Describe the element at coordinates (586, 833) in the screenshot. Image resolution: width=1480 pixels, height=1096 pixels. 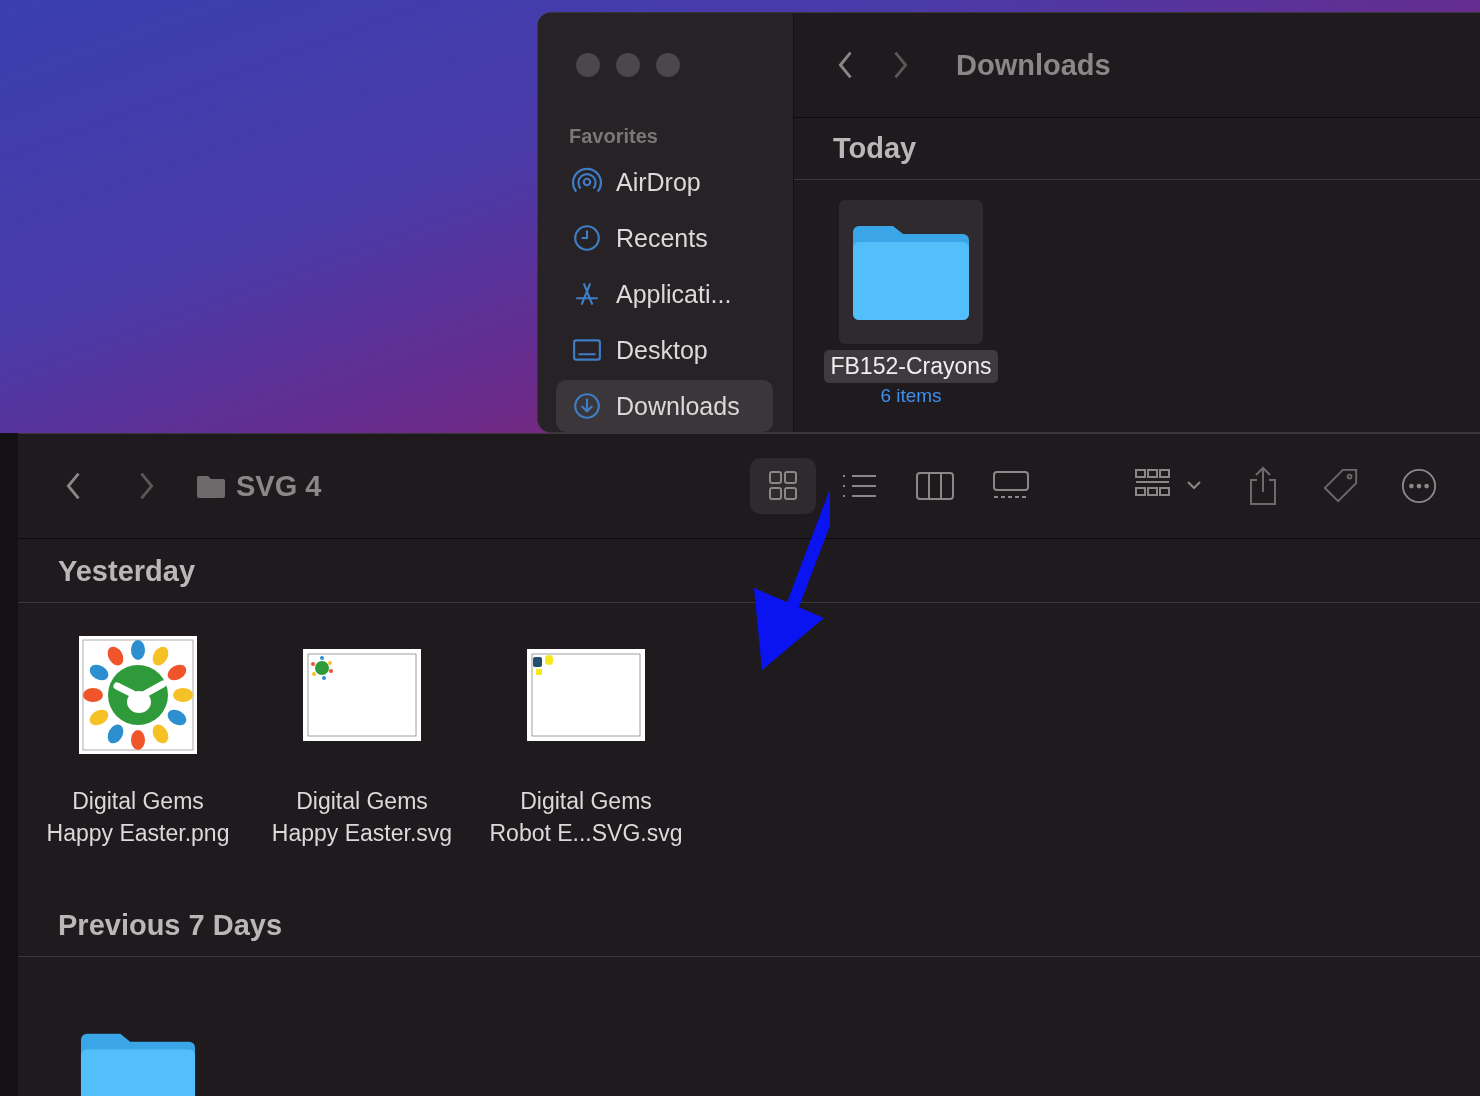
I see `file-name: Robot E...SVG.svg` at that location.